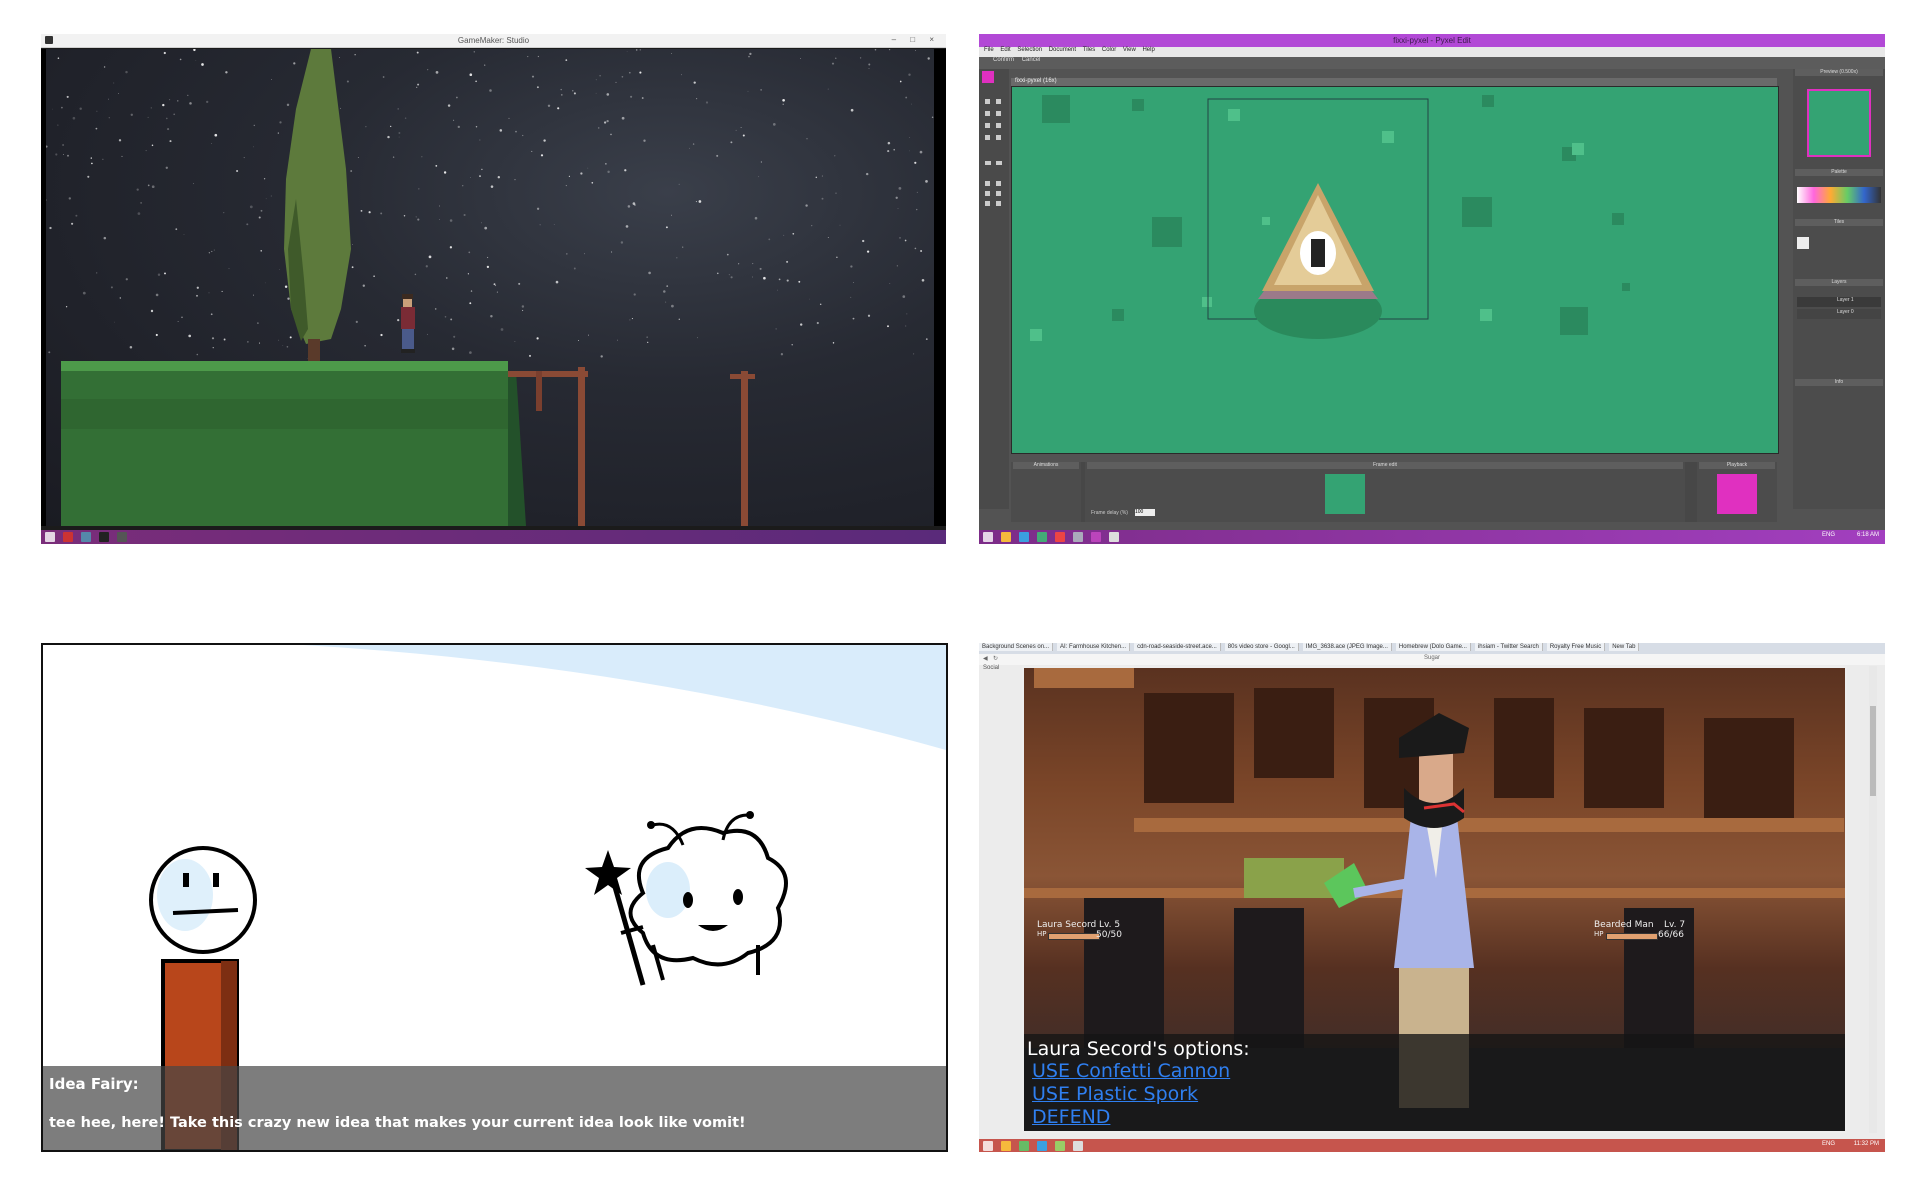 This screenshot has height=1204, width=1920. What do you see at coordinates (1148, 50) in the screenshot?
I see `menu-help: Help` at bounding box center [1148, 50].